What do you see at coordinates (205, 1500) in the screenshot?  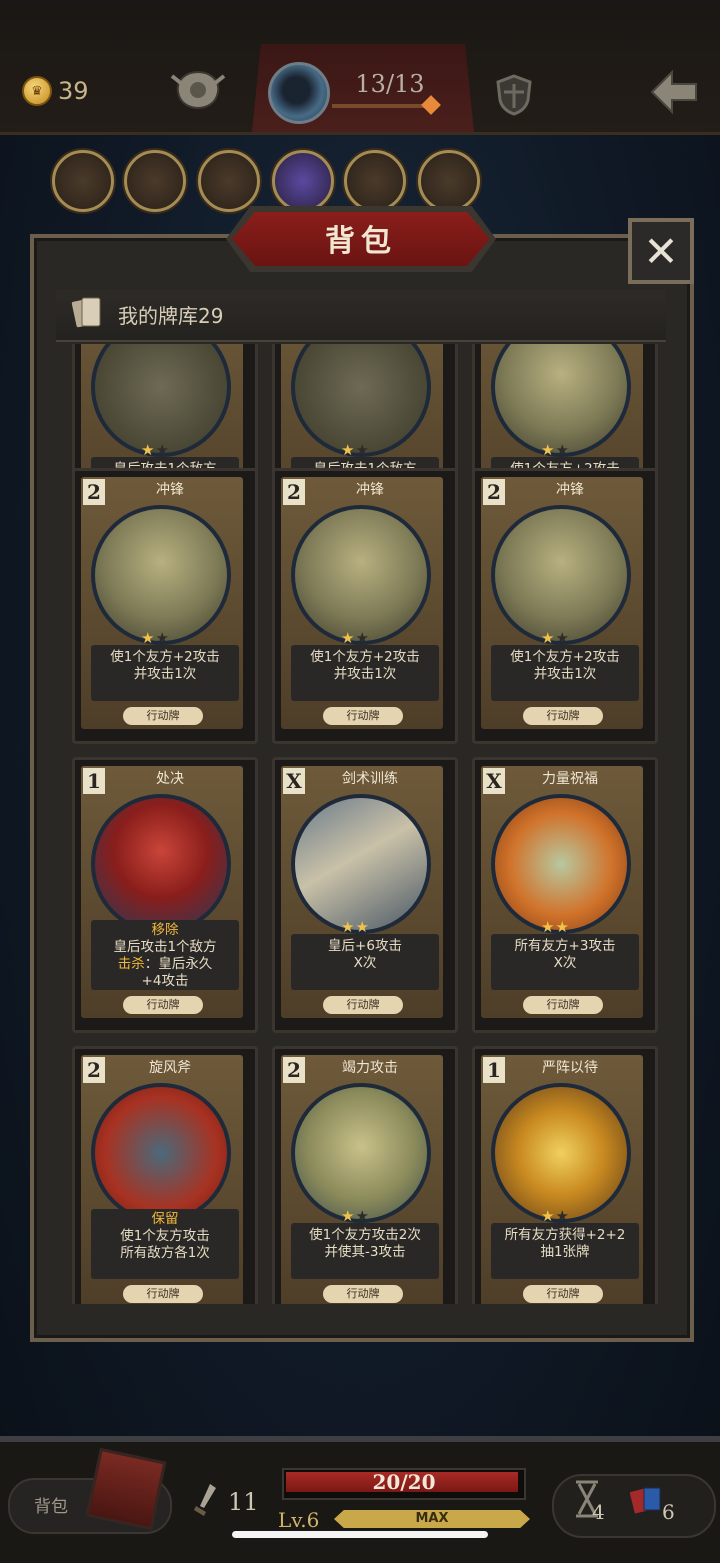 I see `sword-icon` at bounding box center [205, 1500].